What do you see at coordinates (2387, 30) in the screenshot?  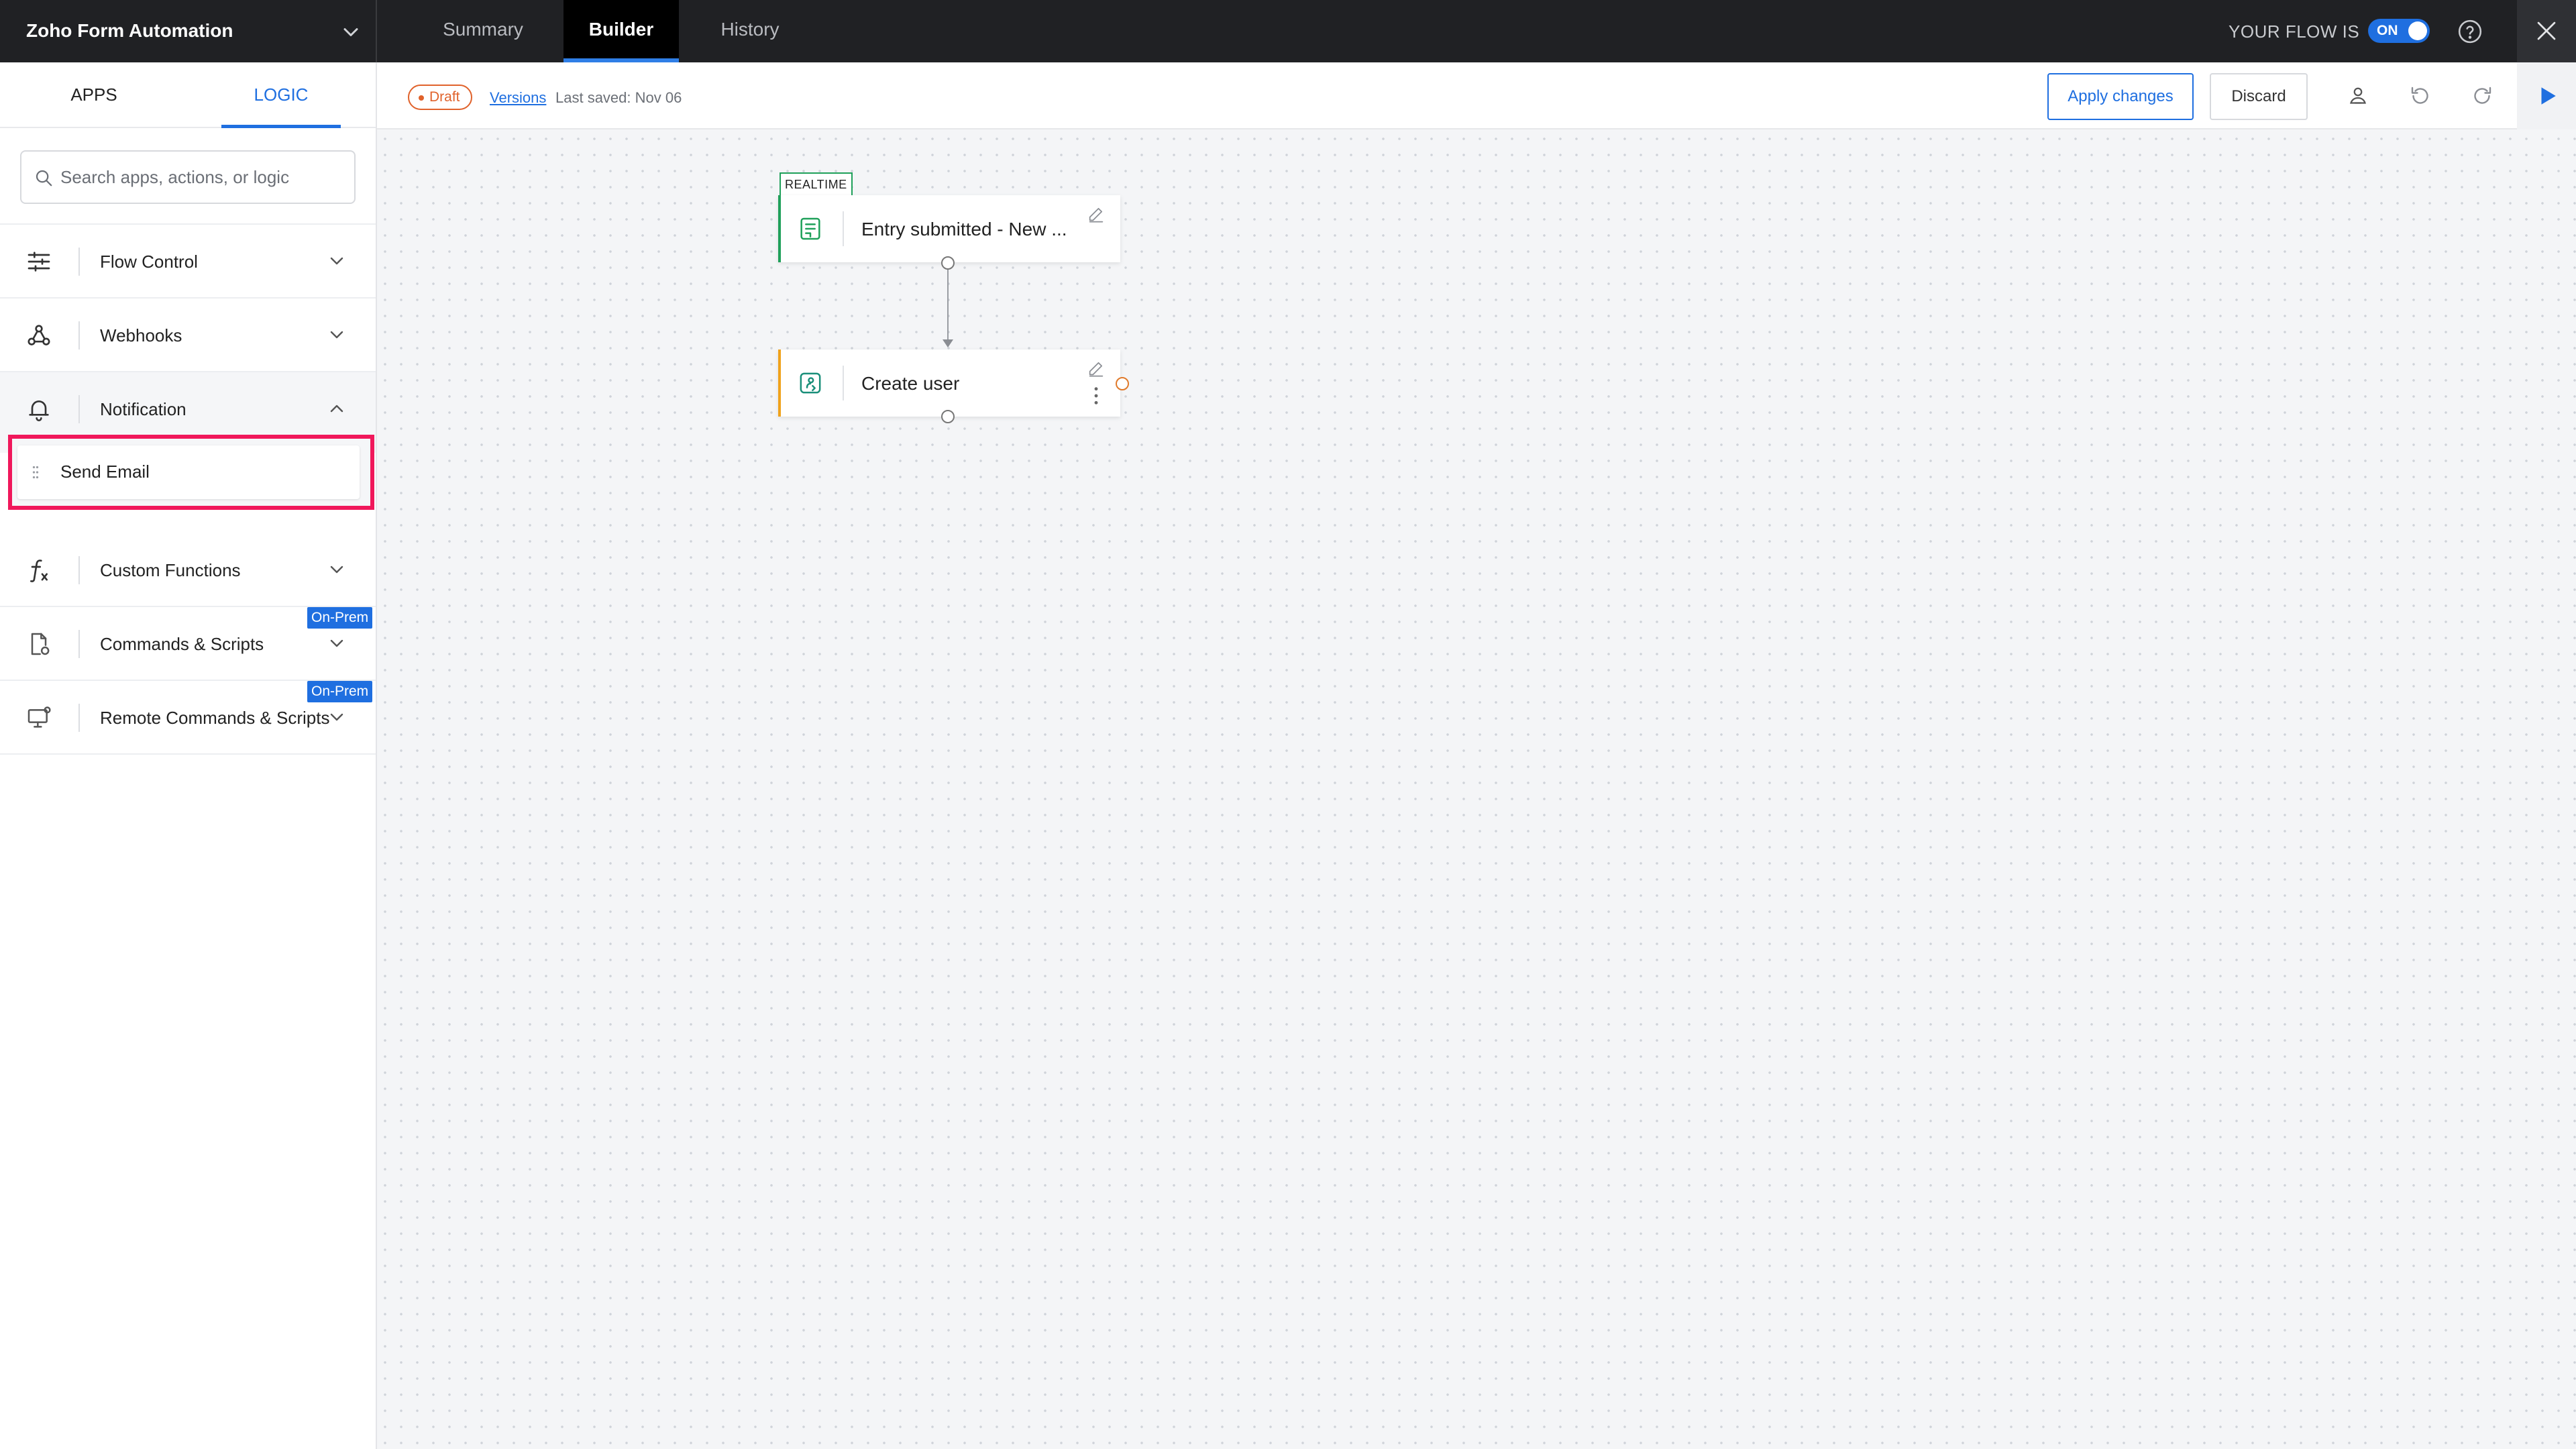 I see `toggle-label: ON` at bounding box center [2387, 30].